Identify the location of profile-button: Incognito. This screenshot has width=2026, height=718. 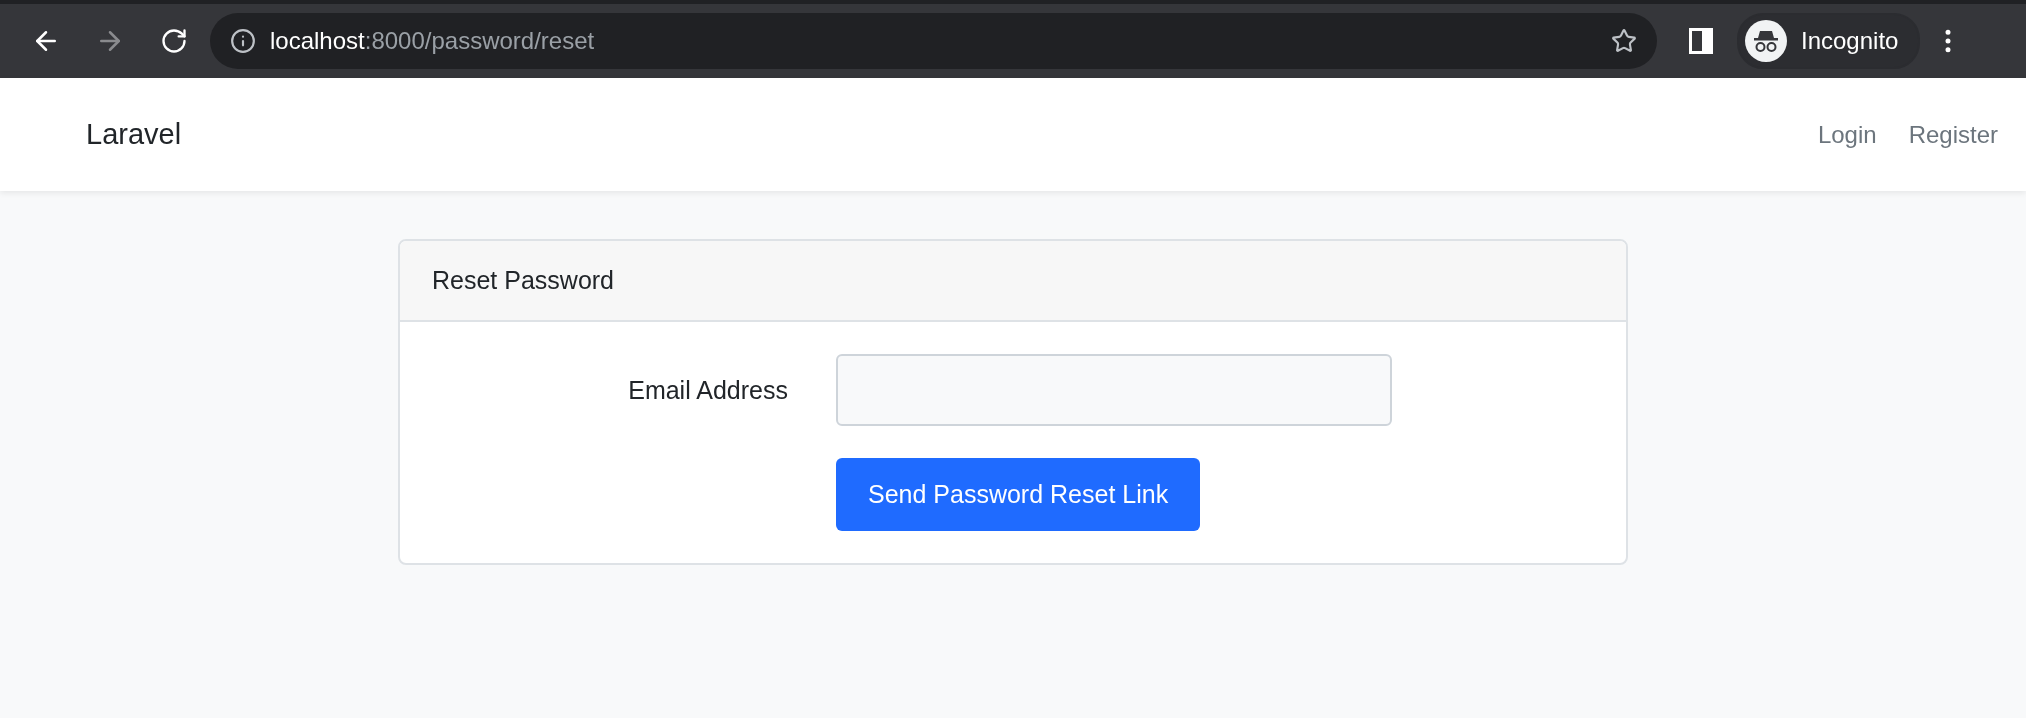
(1829, 41).